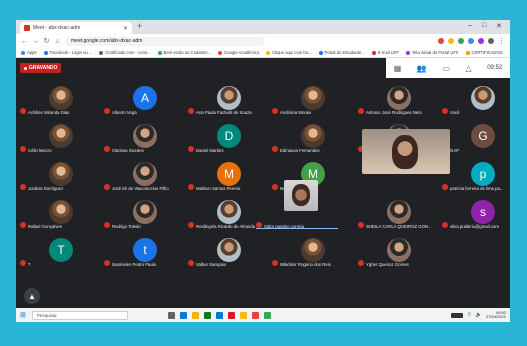 The image size is (527, 346). I want to click on participant-avatar: s, so click(483, 212).